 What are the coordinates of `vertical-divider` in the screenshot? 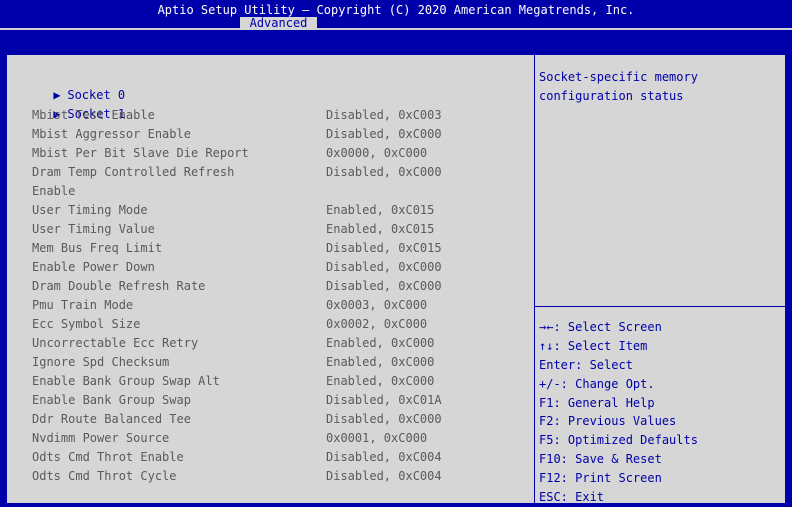 It's located at (534, 279).